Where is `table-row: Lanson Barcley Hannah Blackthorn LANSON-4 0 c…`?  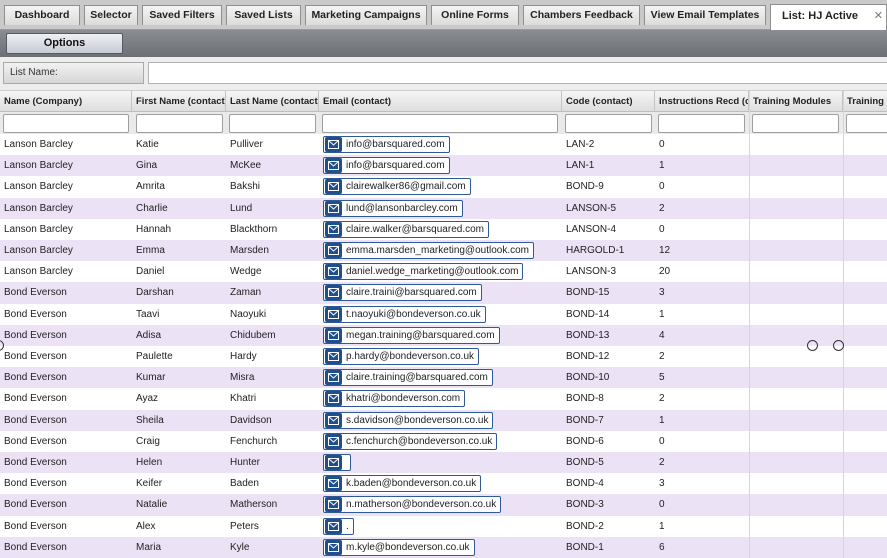
table-row: Lanson Barcley Hannah Blackthorn LANSON-4 0 c… is located at coordinates (443, 229).